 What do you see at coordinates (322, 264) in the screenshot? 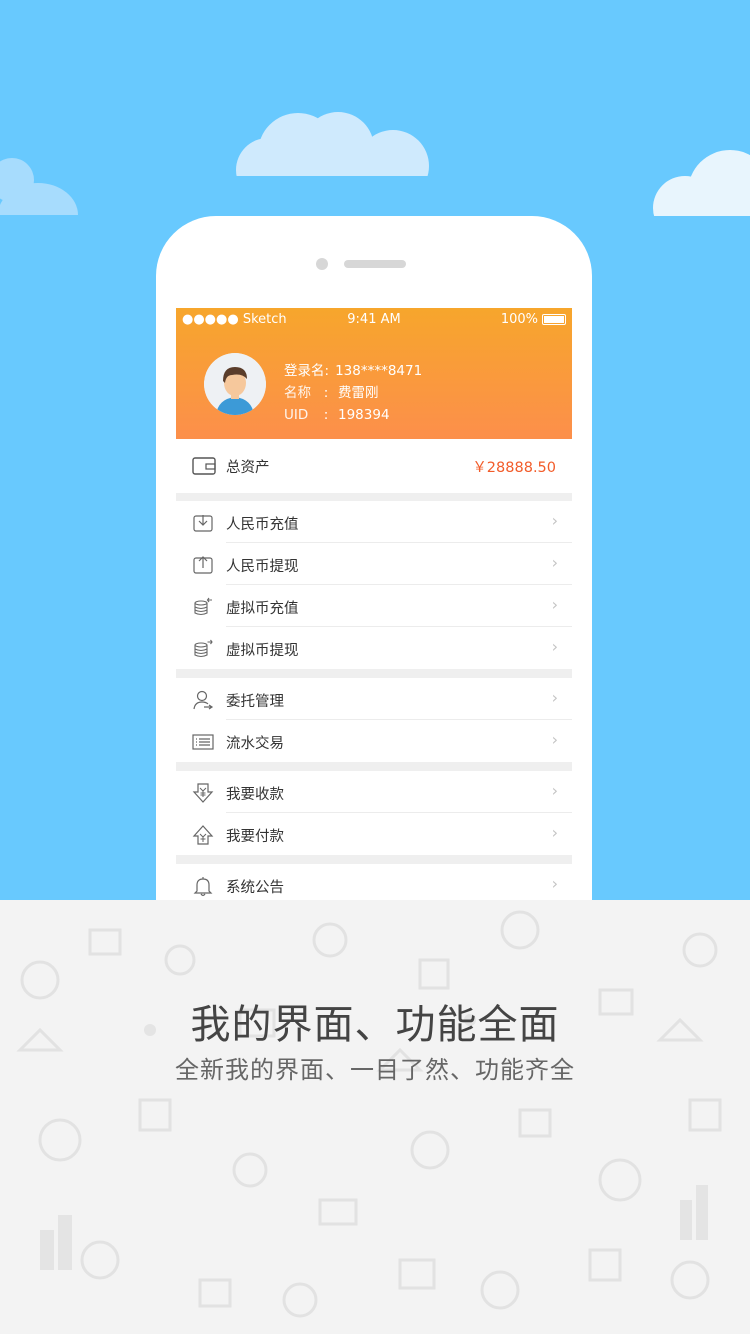
I see `camera-dot` at bounding box center [322, 264].